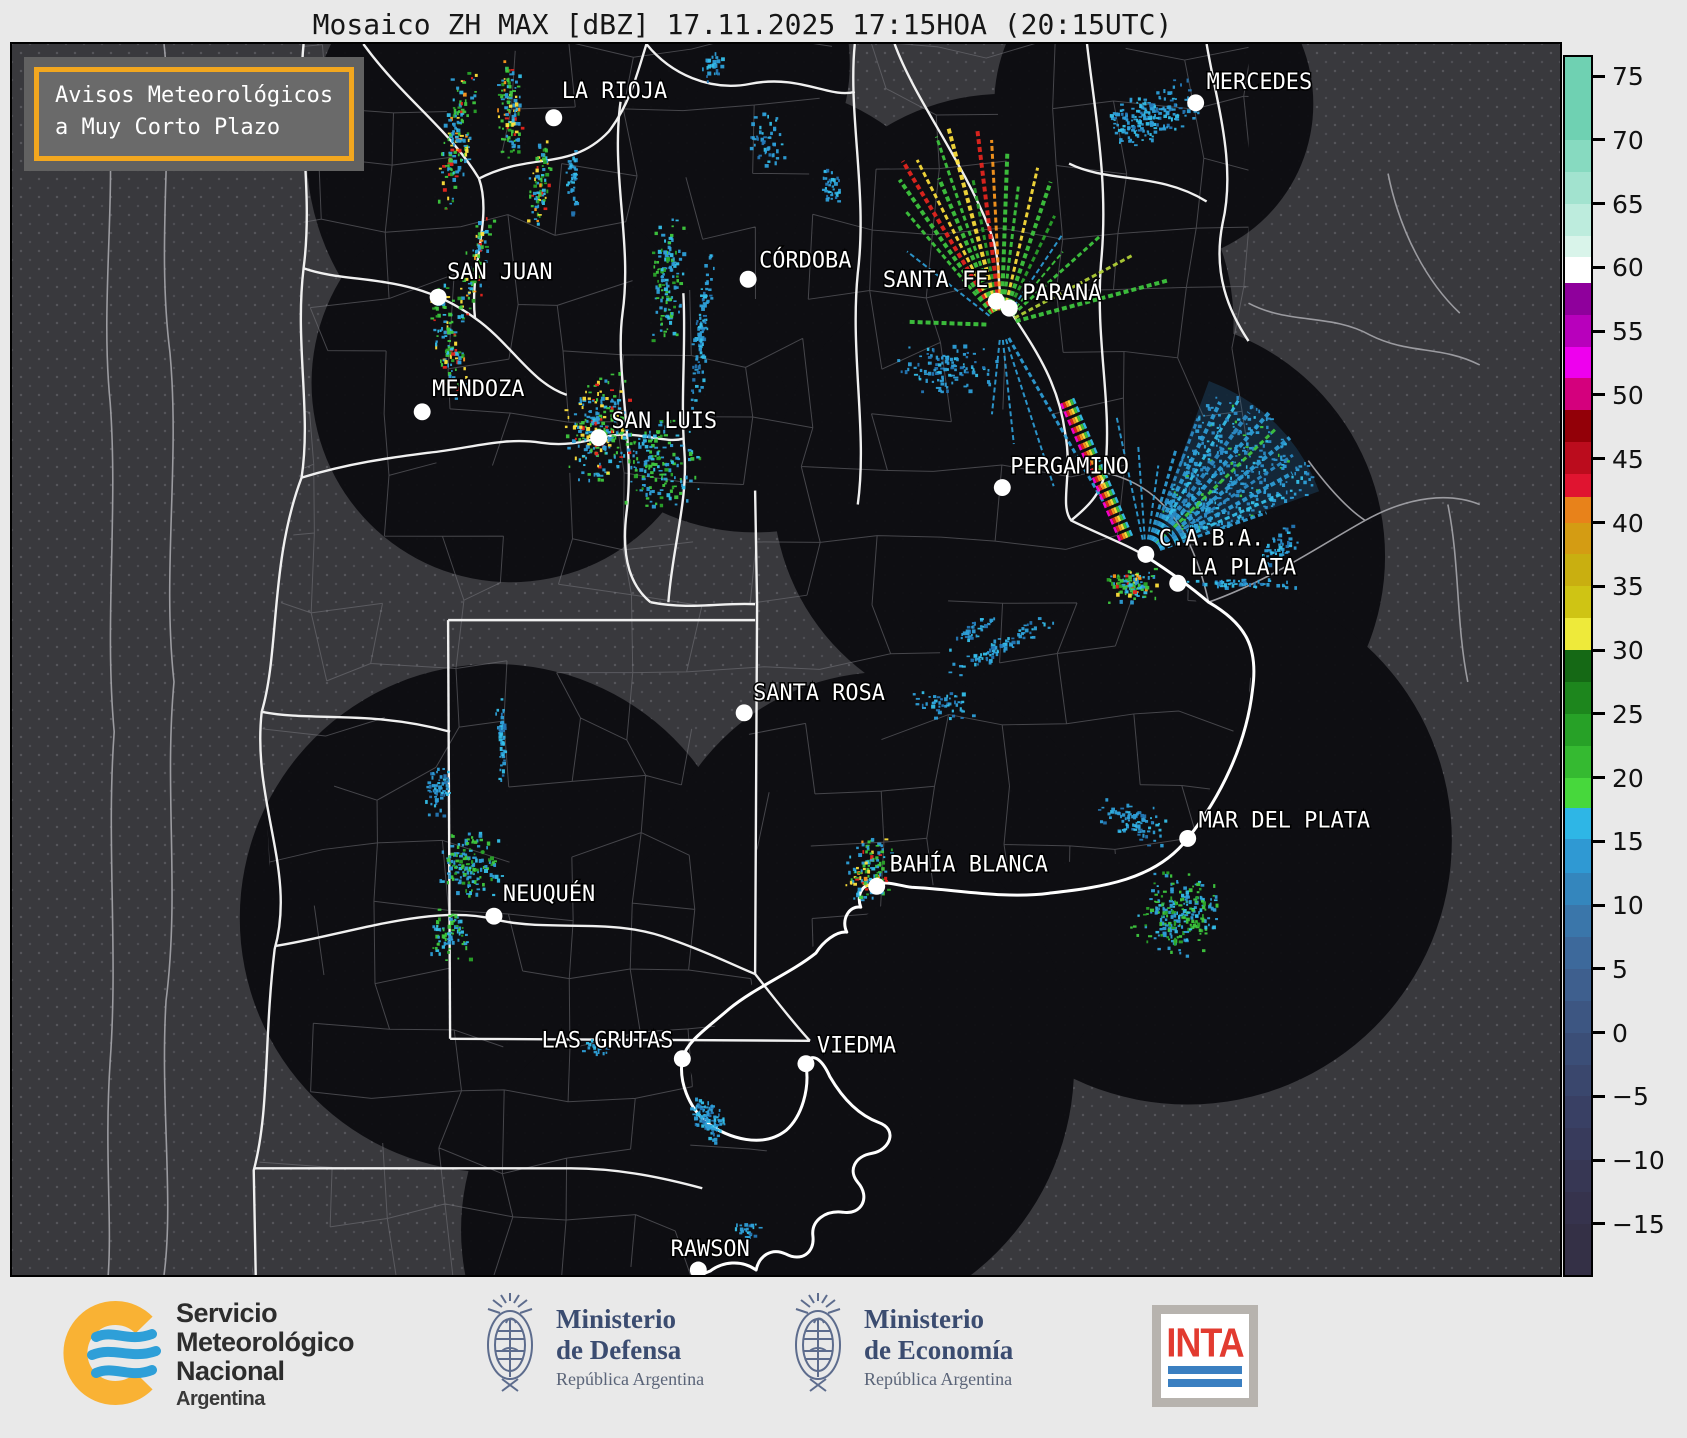 This screenshot has height=1438, width=1687. What do you see at coordinates (1628, 523) in the screenshot?
I see `colorbar-tick-label: 40` at bounding box center [1628, 523].